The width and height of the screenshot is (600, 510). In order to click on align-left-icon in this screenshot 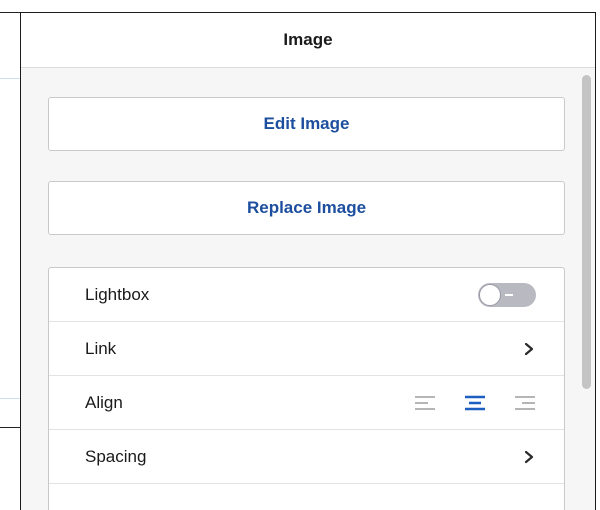, I will do `click(425, 403)`.